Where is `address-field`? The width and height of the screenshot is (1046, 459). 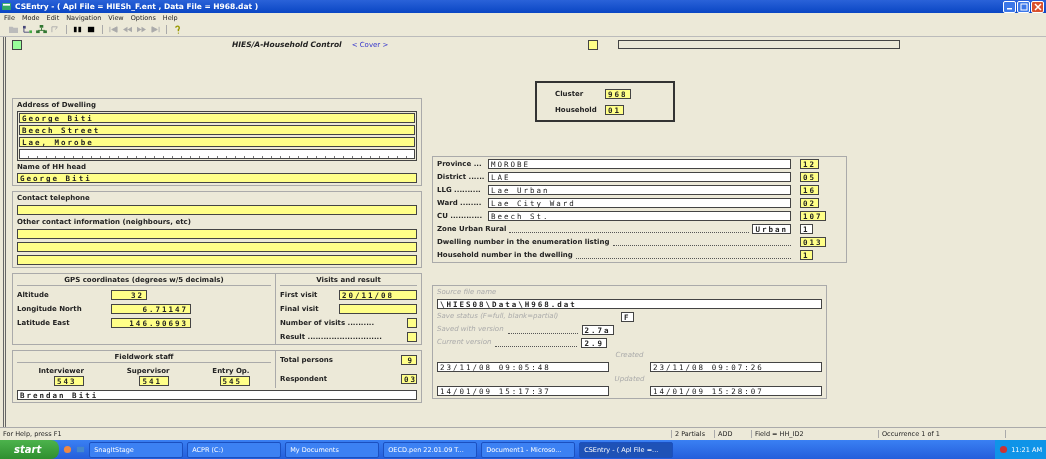 address-field is located at coordinates (217, 154).